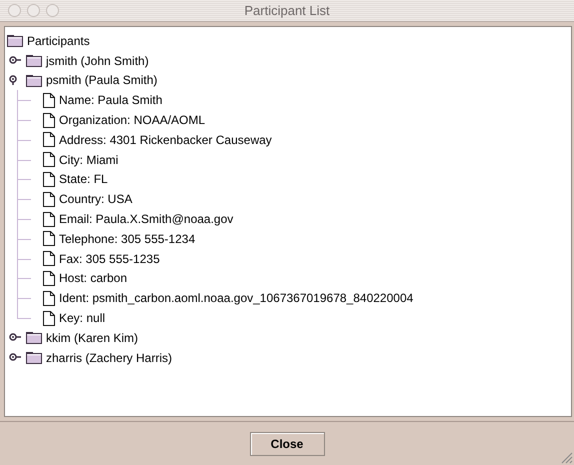 The height and width of the screenshot is (465, 574). What do you see at coordinates (92, 337) in the screenshot?
I see `tree-item: kkim (Karen Kim)` at bounding box center [92, 337].